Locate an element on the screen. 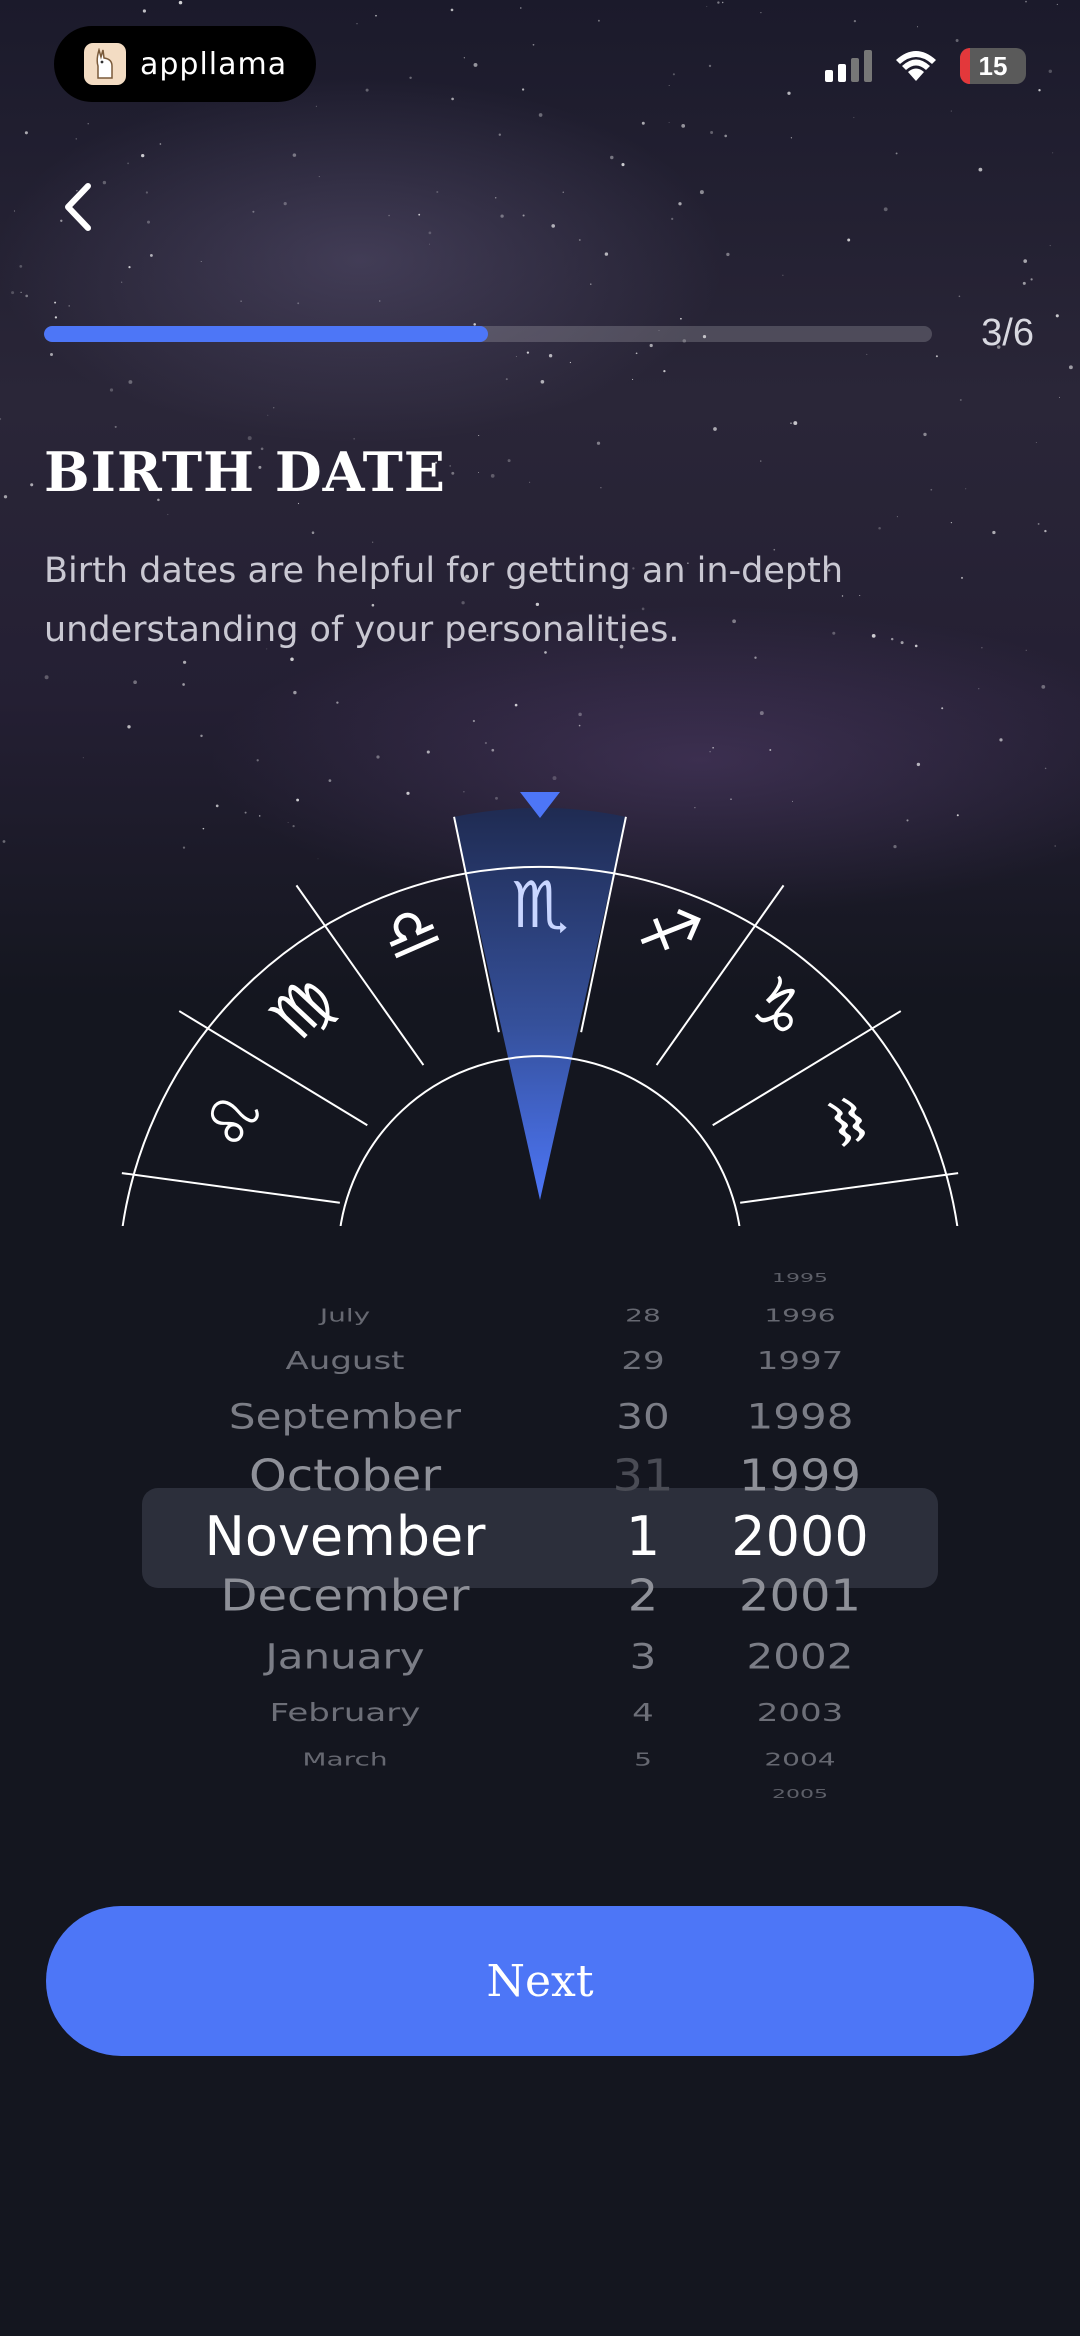  battery-level is located at coordinates (965, 66).